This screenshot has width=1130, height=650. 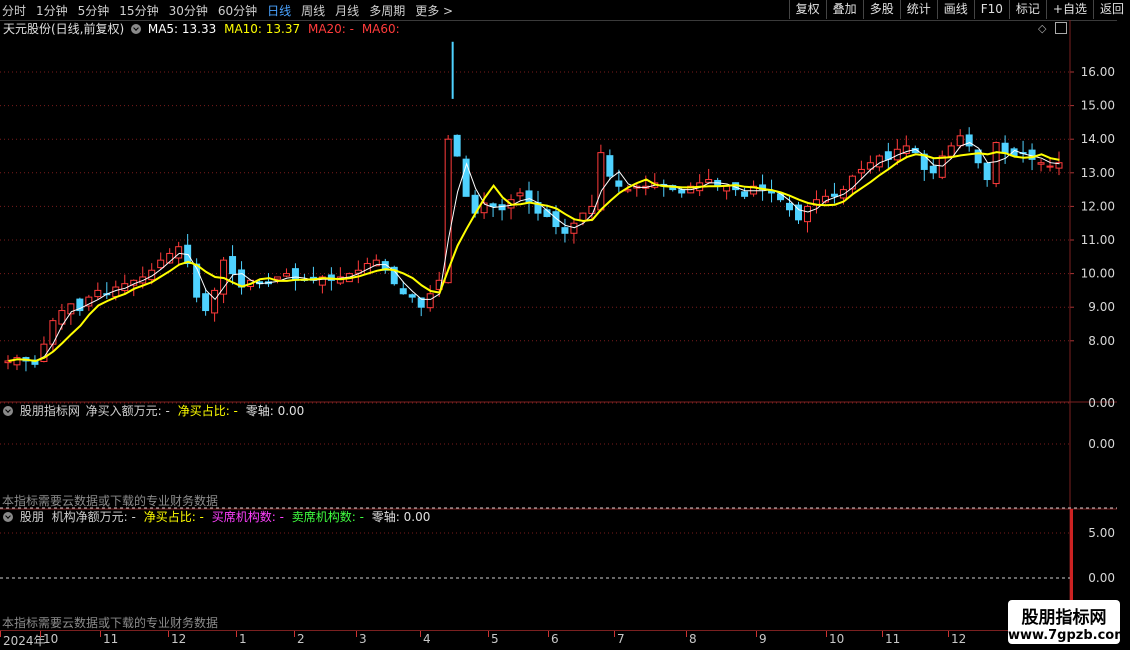 I want to click on panel2-header: 股朋指标网 净买入额万元: - 净买占比: - 零轴: 0.00, so click(x=152, y=411).